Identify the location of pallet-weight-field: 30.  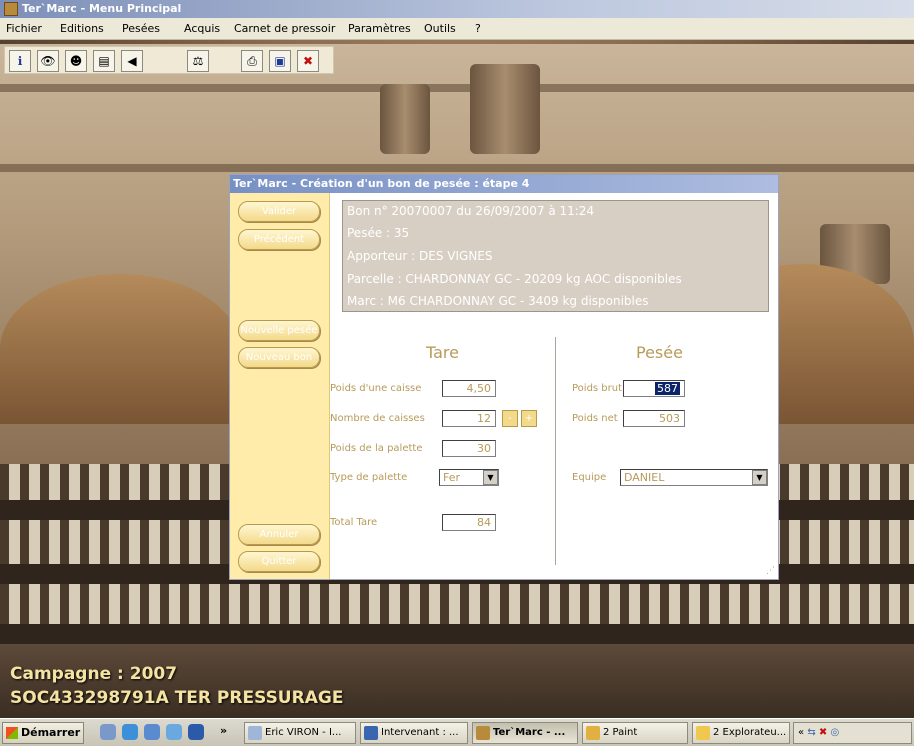
(469, 448).